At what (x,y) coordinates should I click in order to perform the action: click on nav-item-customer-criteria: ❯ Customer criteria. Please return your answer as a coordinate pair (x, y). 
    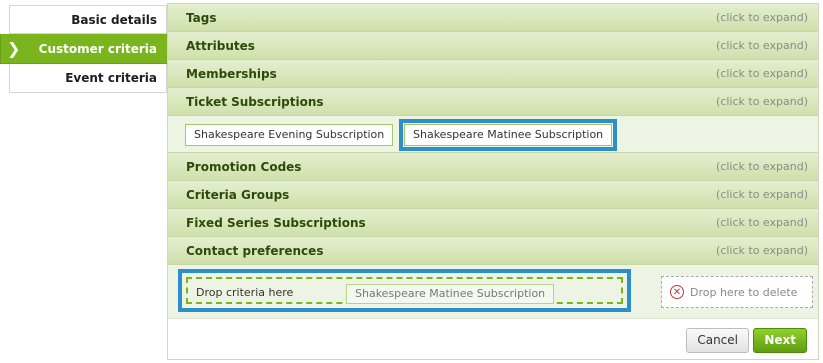
    Looking at the image, I should click on (88, 49).